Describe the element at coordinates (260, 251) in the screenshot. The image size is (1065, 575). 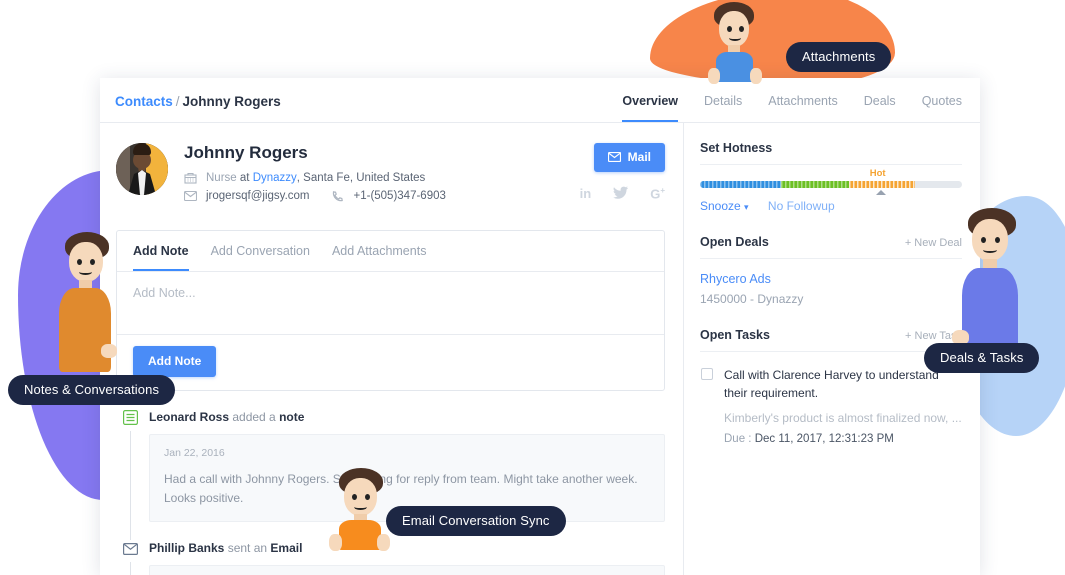
I see `composer-tab-add-conversation: Add Conversation` at that location.